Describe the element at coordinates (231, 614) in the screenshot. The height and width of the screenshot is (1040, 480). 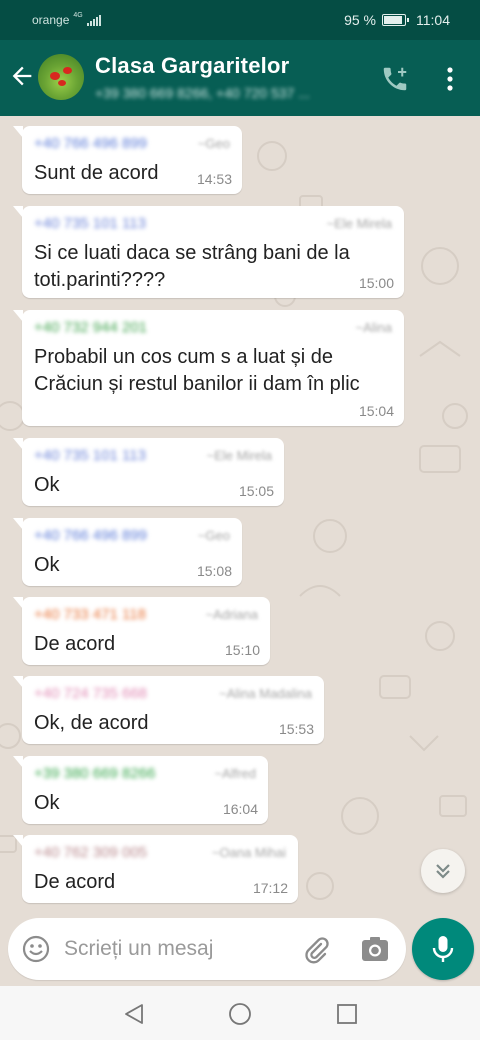
I see `message-sender-alias: ~Adriana` at that location.